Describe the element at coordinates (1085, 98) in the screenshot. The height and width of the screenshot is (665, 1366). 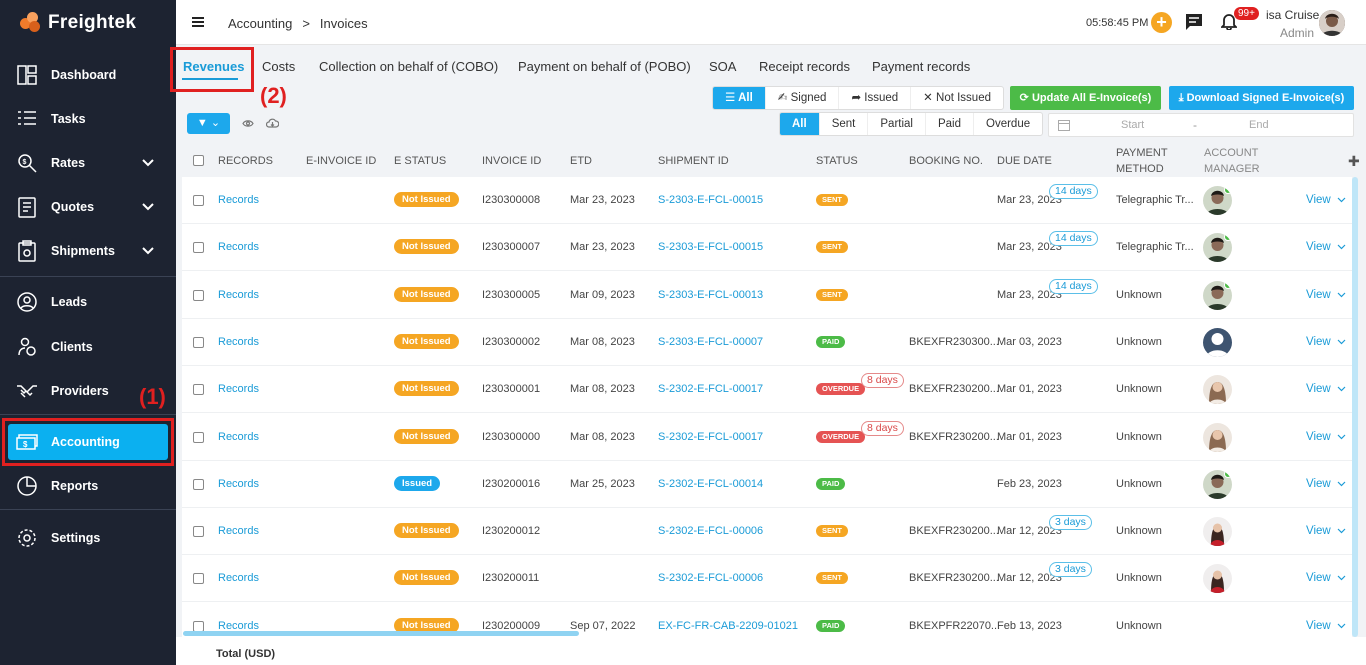
I see `update-all-einvoice-button: ⟳ Update All E-Invoice(s)` at that location.